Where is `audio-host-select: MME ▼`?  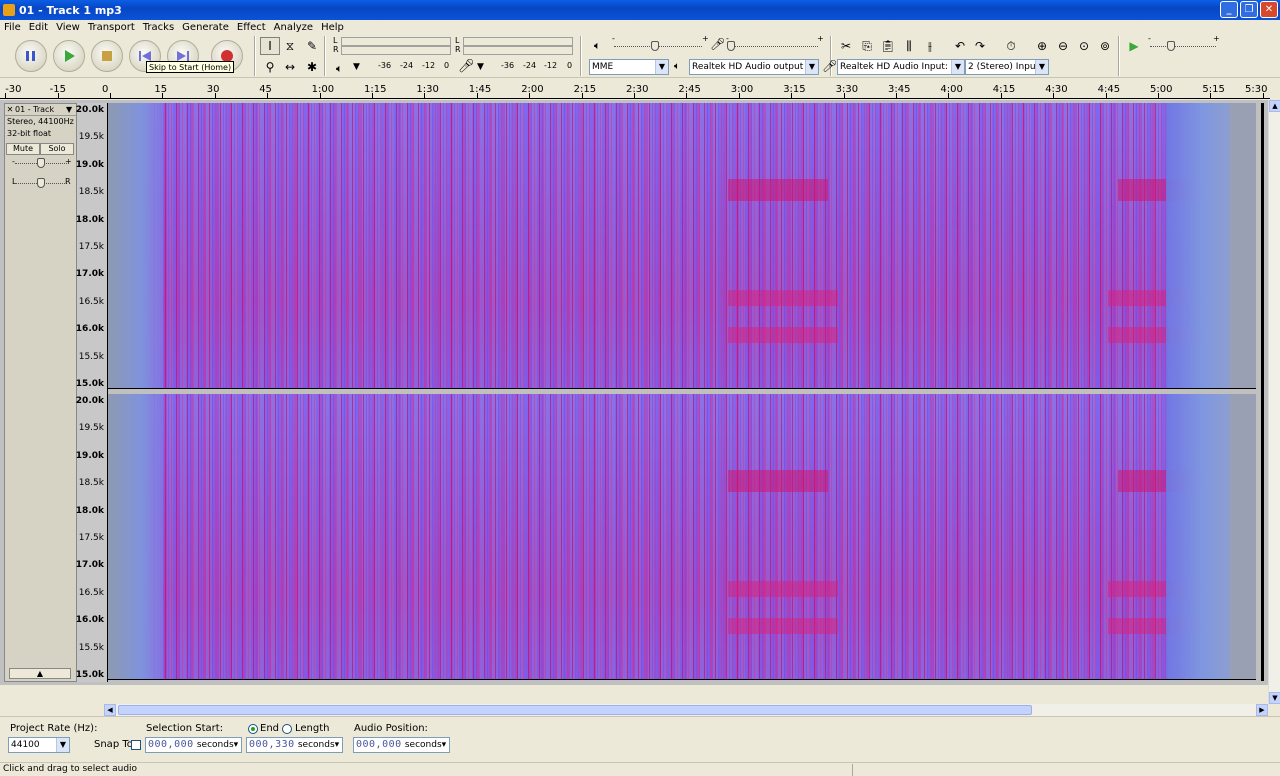
audio-host-select: MME ▼ is located at coordinates (629, 67).